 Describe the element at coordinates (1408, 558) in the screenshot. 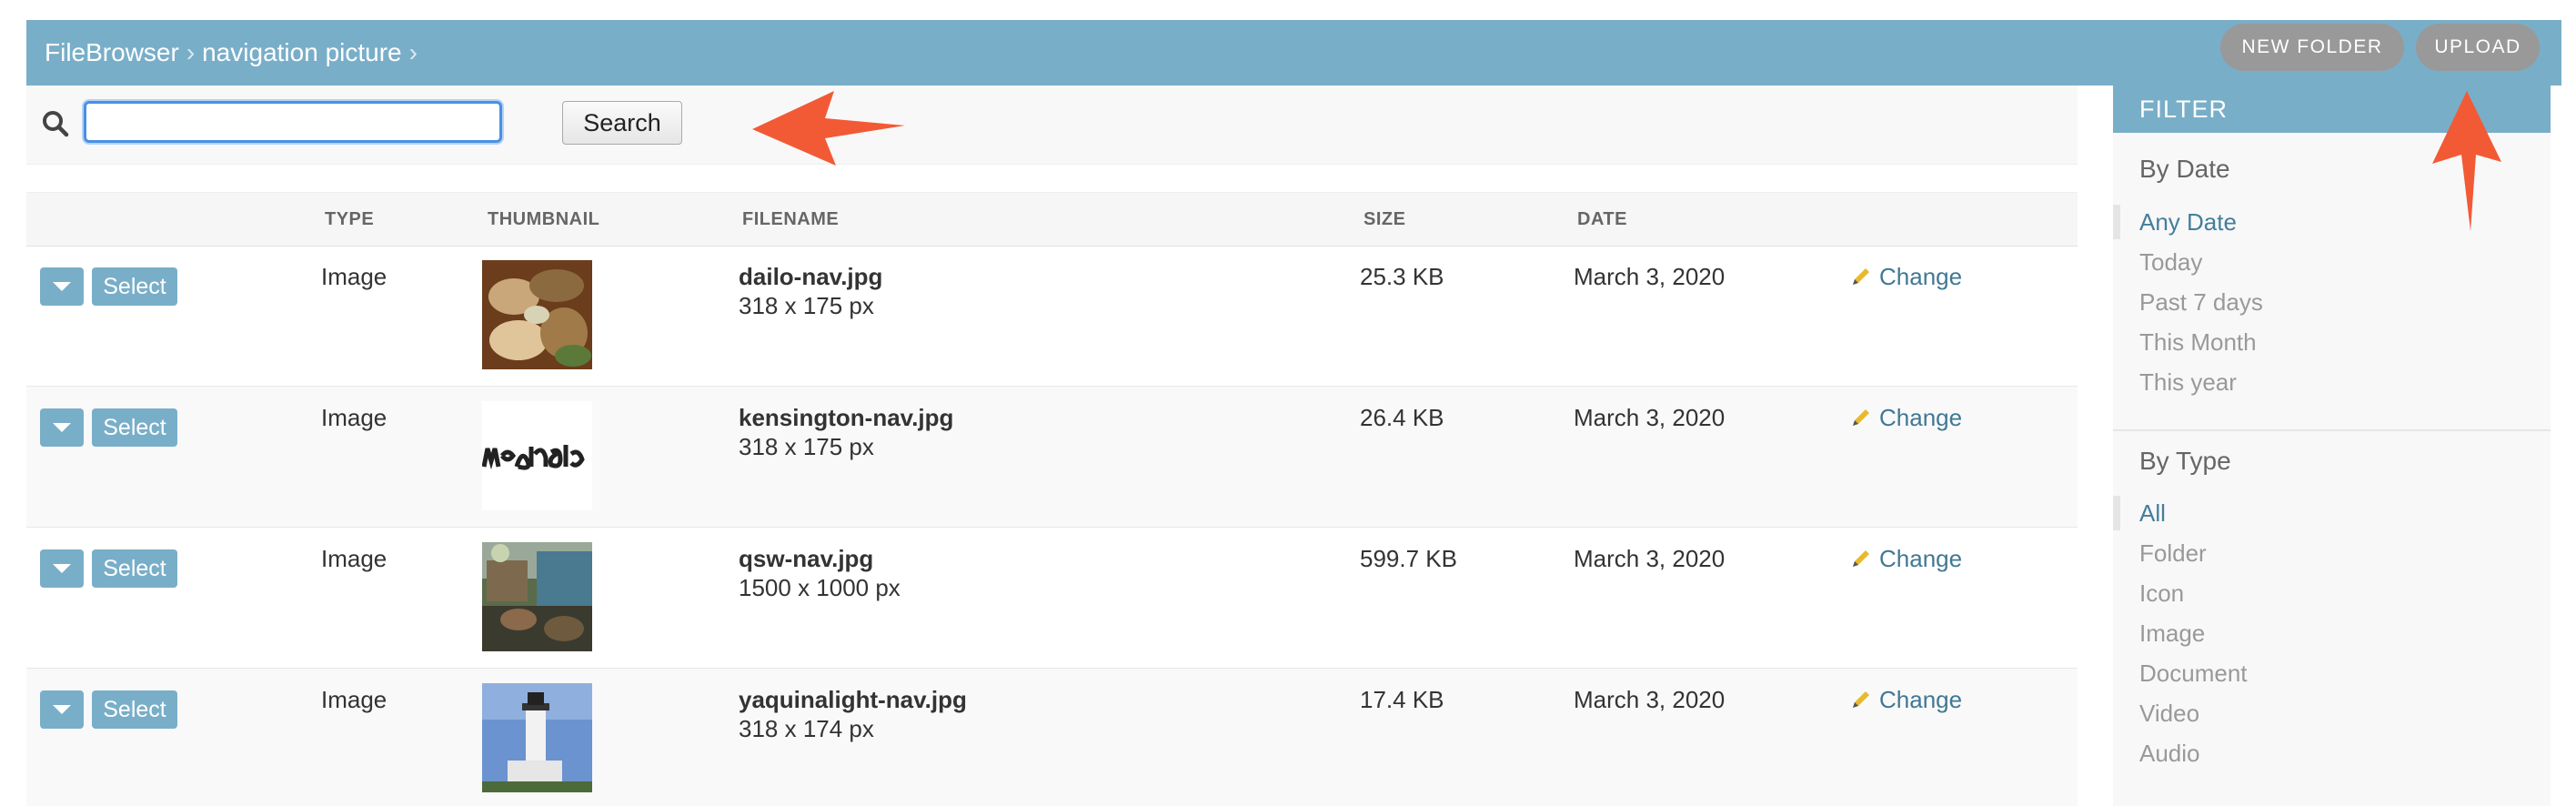

I see `file-size: 599.7 KB` at that location.